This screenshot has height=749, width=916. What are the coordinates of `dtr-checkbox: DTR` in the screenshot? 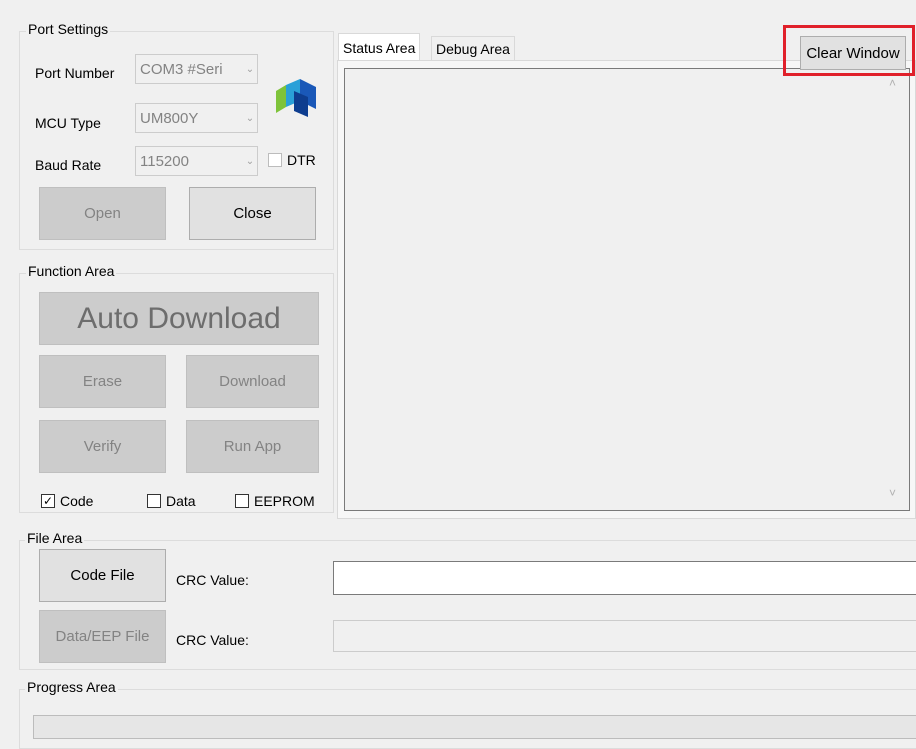 It's located at (292, 160).